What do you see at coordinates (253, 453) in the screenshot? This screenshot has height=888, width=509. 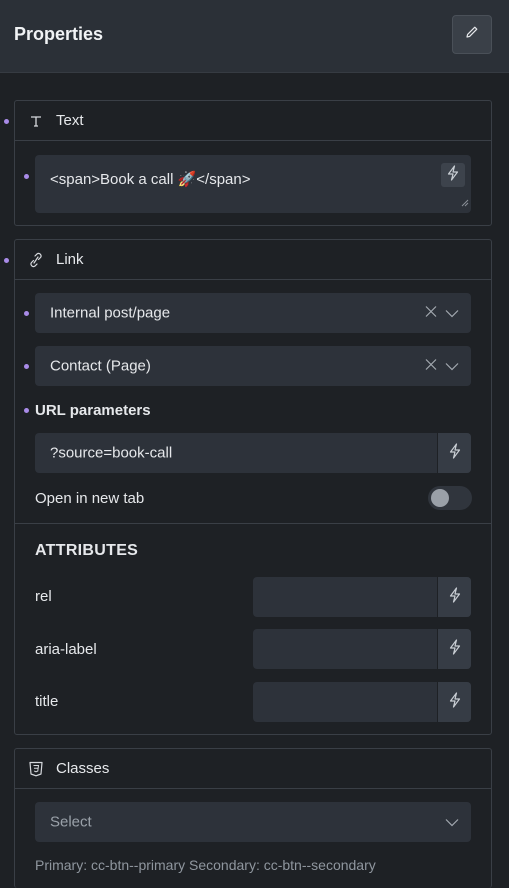 I see `url-params-input: ?source=book-call` at bounding box center [253, 453].